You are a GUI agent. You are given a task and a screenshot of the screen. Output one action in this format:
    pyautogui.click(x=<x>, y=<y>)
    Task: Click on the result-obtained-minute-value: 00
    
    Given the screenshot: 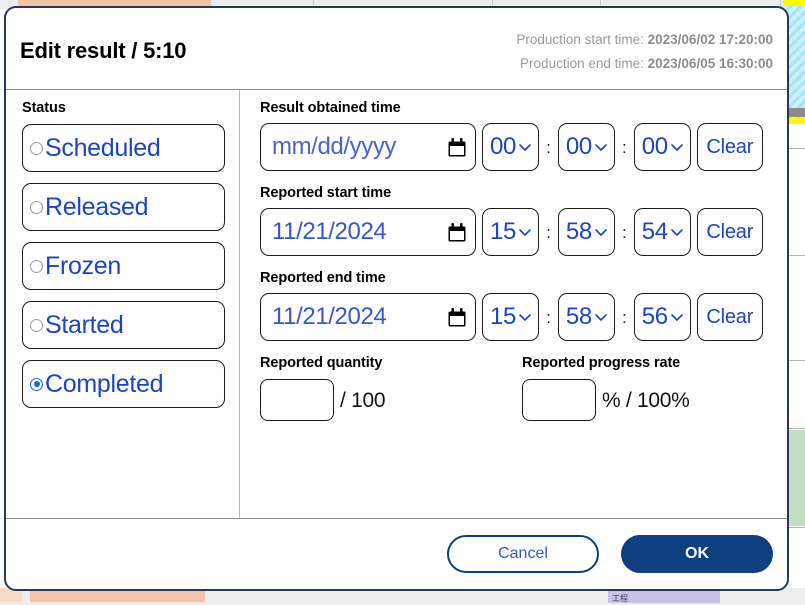 What is the action you would take?
    pyautogui.click(x=578, y=146)
    